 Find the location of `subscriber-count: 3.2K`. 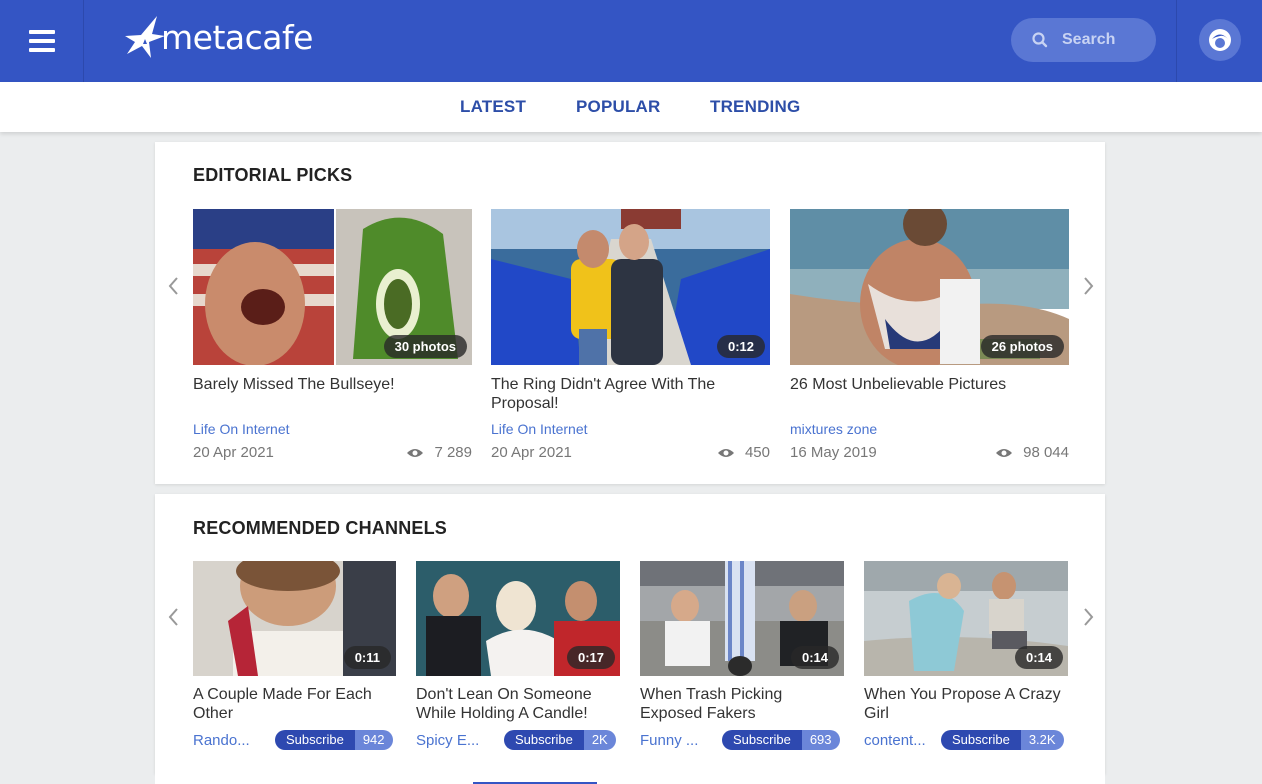

subscriber-count: 3.2K is located at coordinates (1042, 740).